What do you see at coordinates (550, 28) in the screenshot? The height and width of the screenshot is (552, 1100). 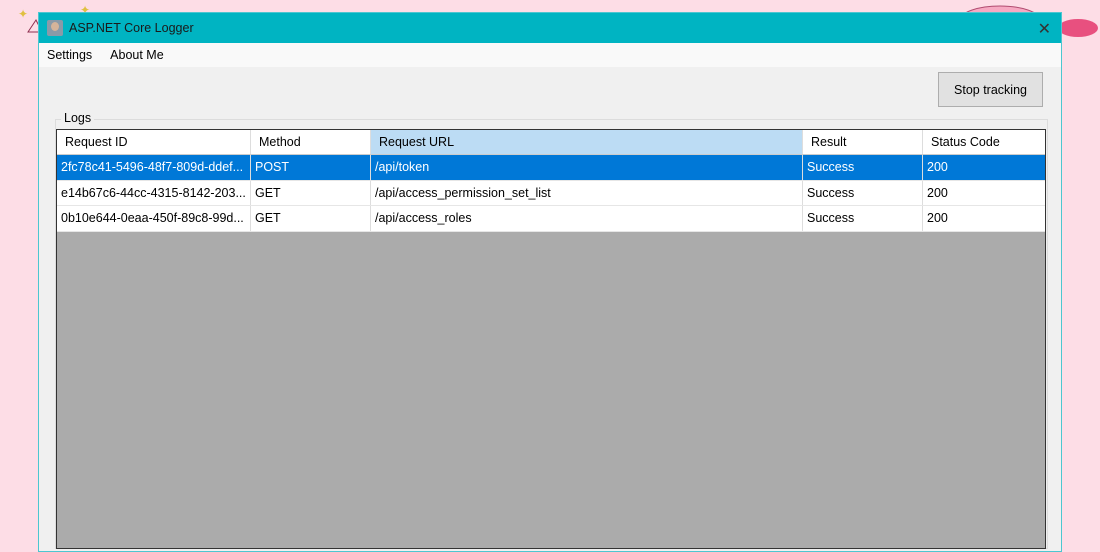 I see `title-bar: ASP.NET Core Logger ✕` at bounding box center [550, 28].